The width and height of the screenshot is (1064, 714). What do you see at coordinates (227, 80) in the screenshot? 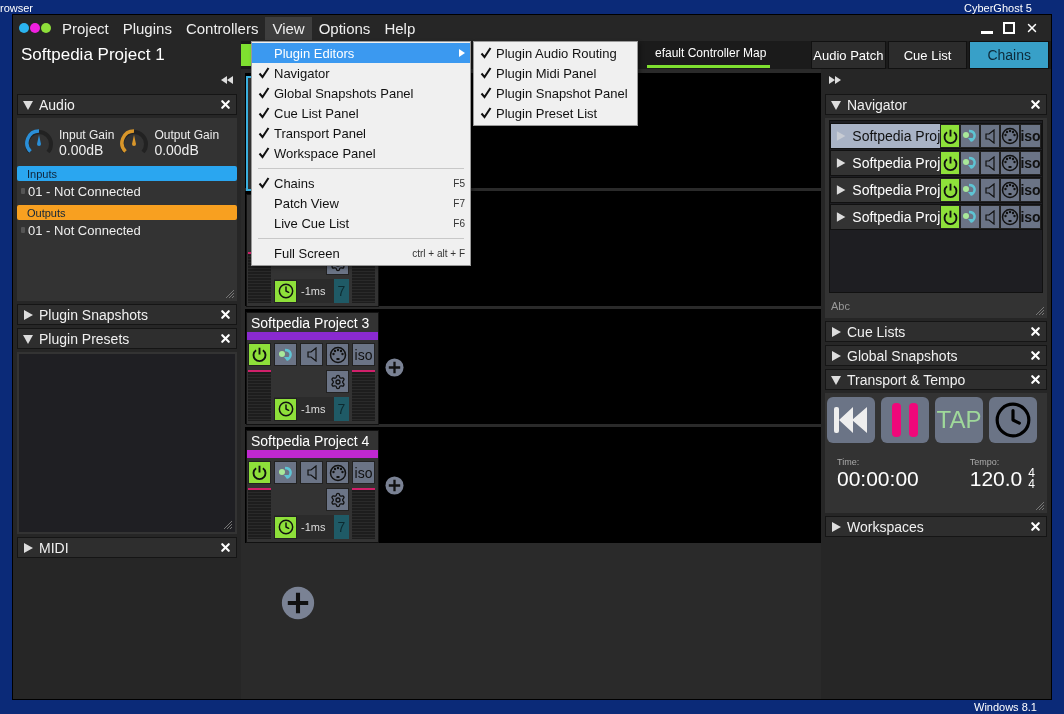
I see `collapse-left-icon` at bounding box center [227, 80].